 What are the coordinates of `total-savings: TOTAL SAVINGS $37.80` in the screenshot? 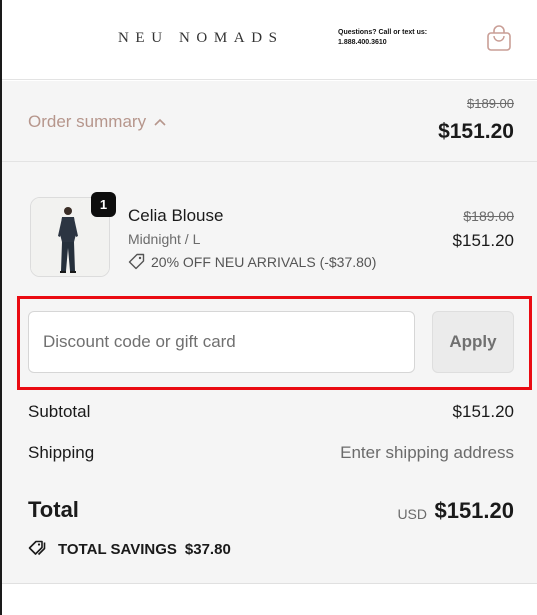 It's located at (129, 549).